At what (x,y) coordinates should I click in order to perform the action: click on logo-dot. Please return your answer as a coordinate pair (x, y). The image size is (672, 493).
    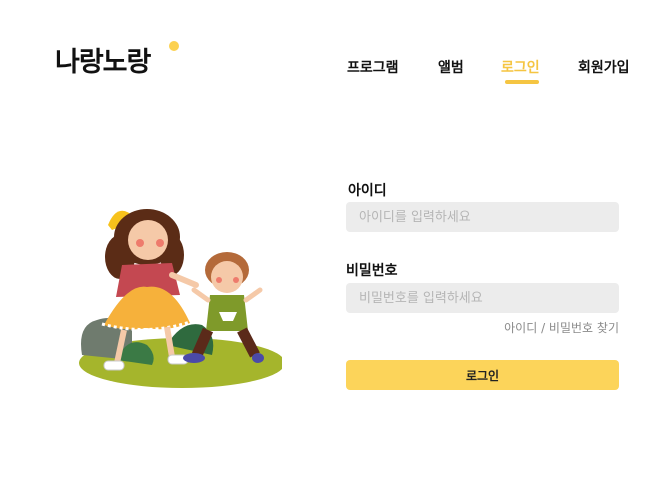
    Looking at the image, I should click on (174, 46).